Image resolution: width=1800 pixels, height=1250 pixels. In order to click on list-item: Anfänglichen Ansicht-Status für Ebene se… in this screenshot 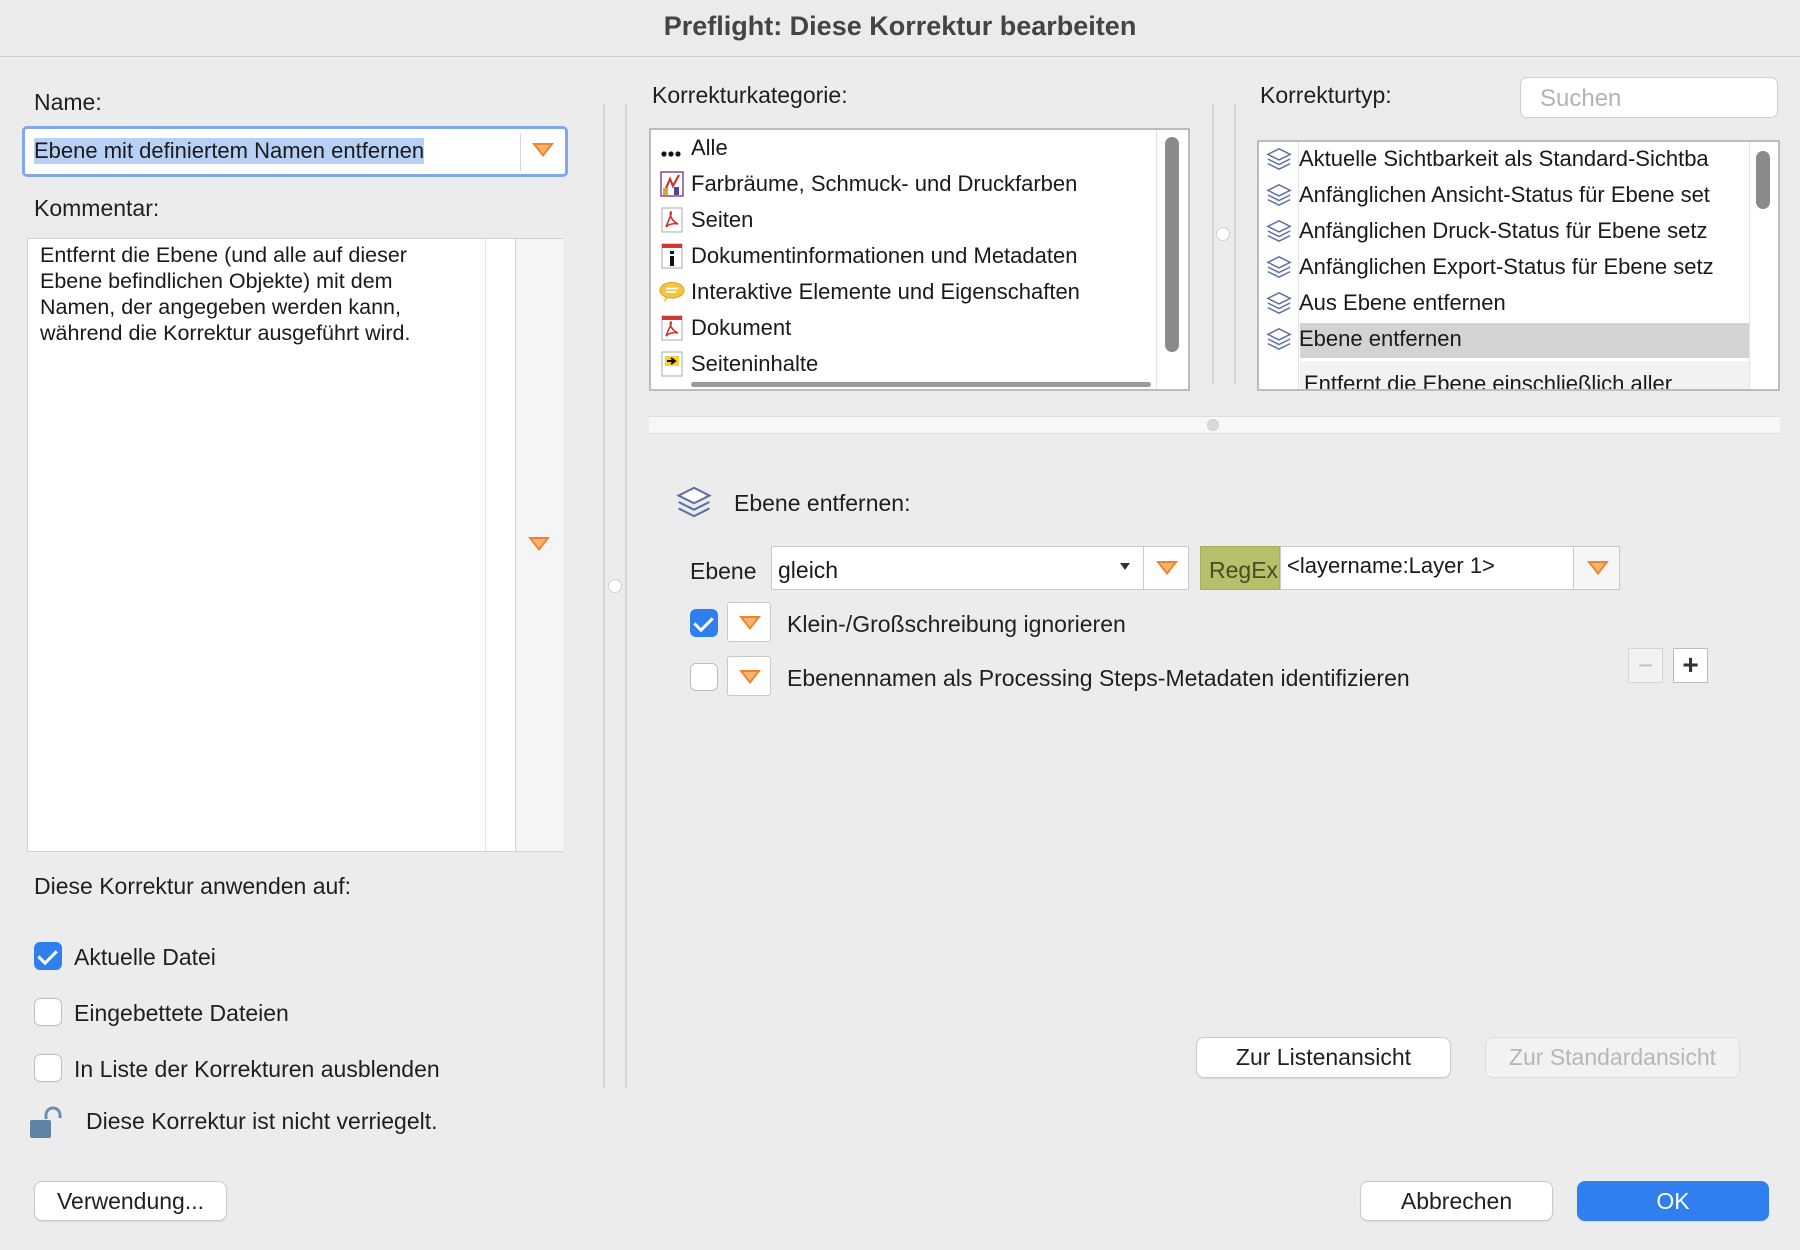, I will do `click(1504, 194)`.